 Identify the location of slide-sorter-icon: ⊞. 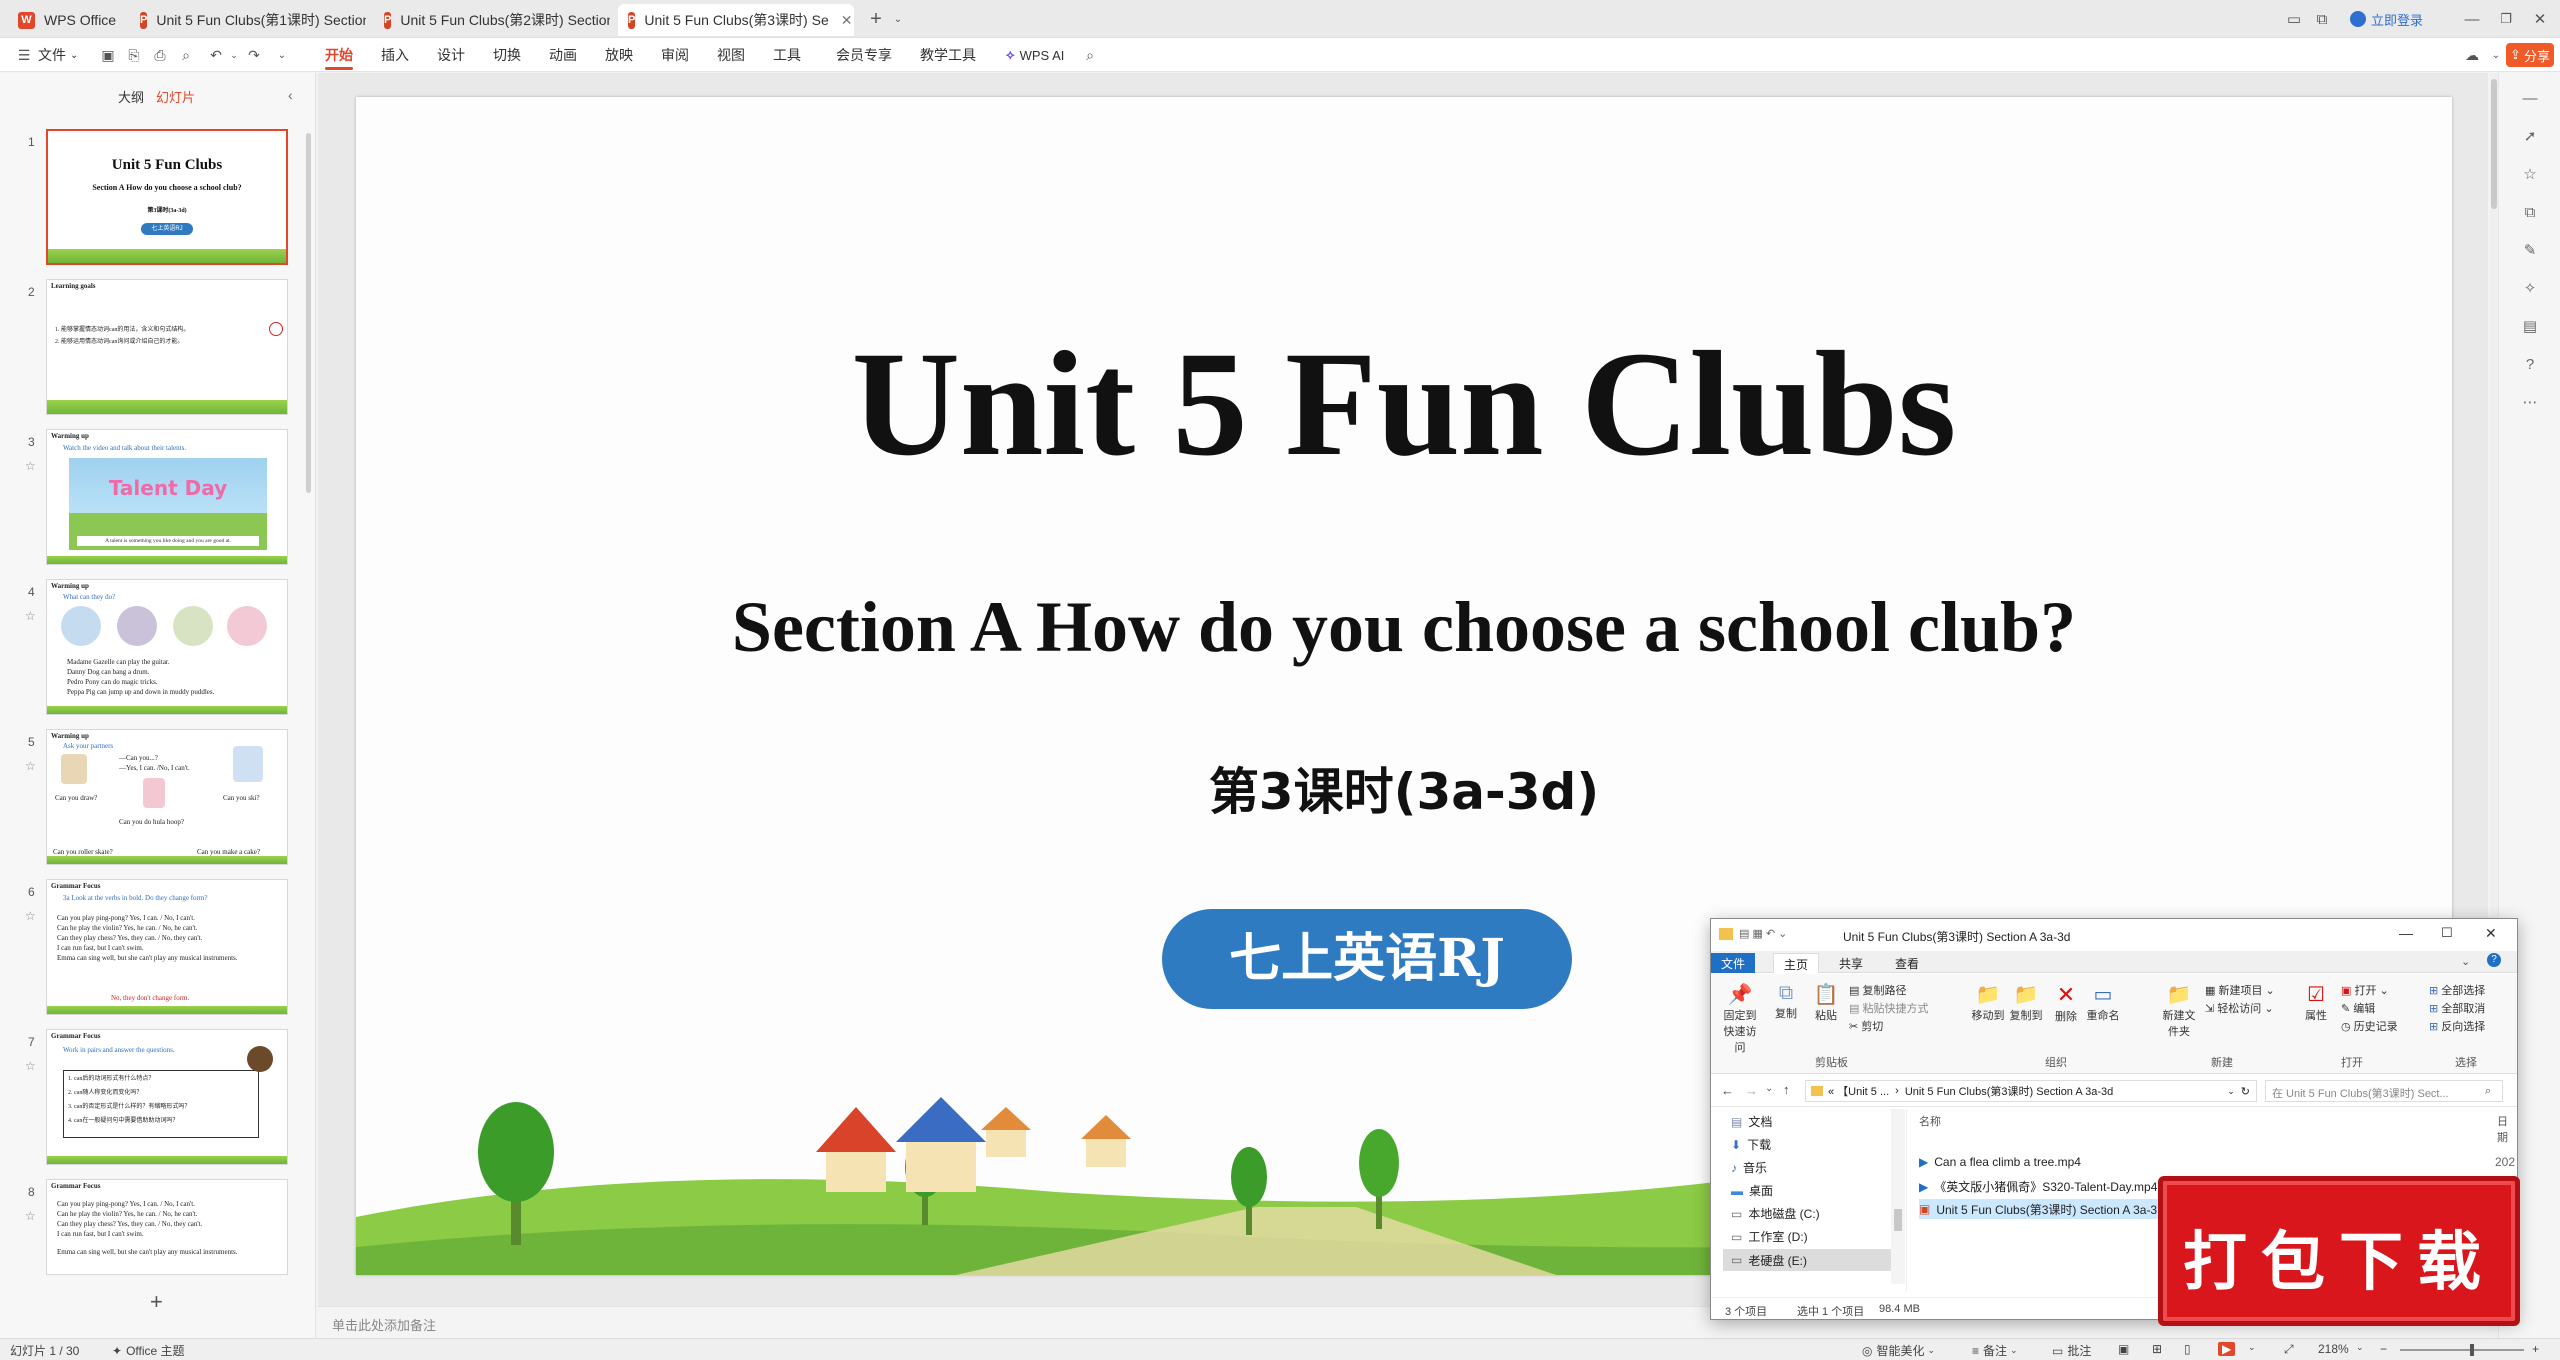
(2157, 1349).